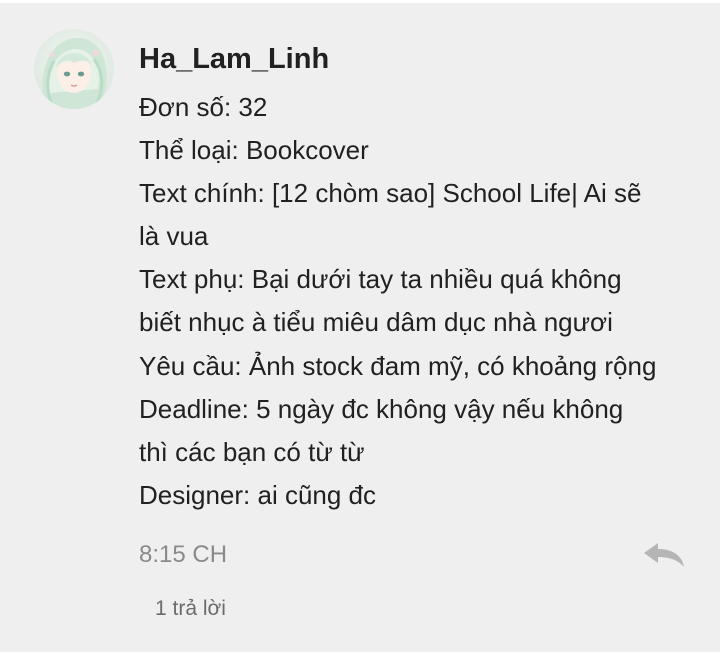  I want to click on avatar, so click(74, 69).